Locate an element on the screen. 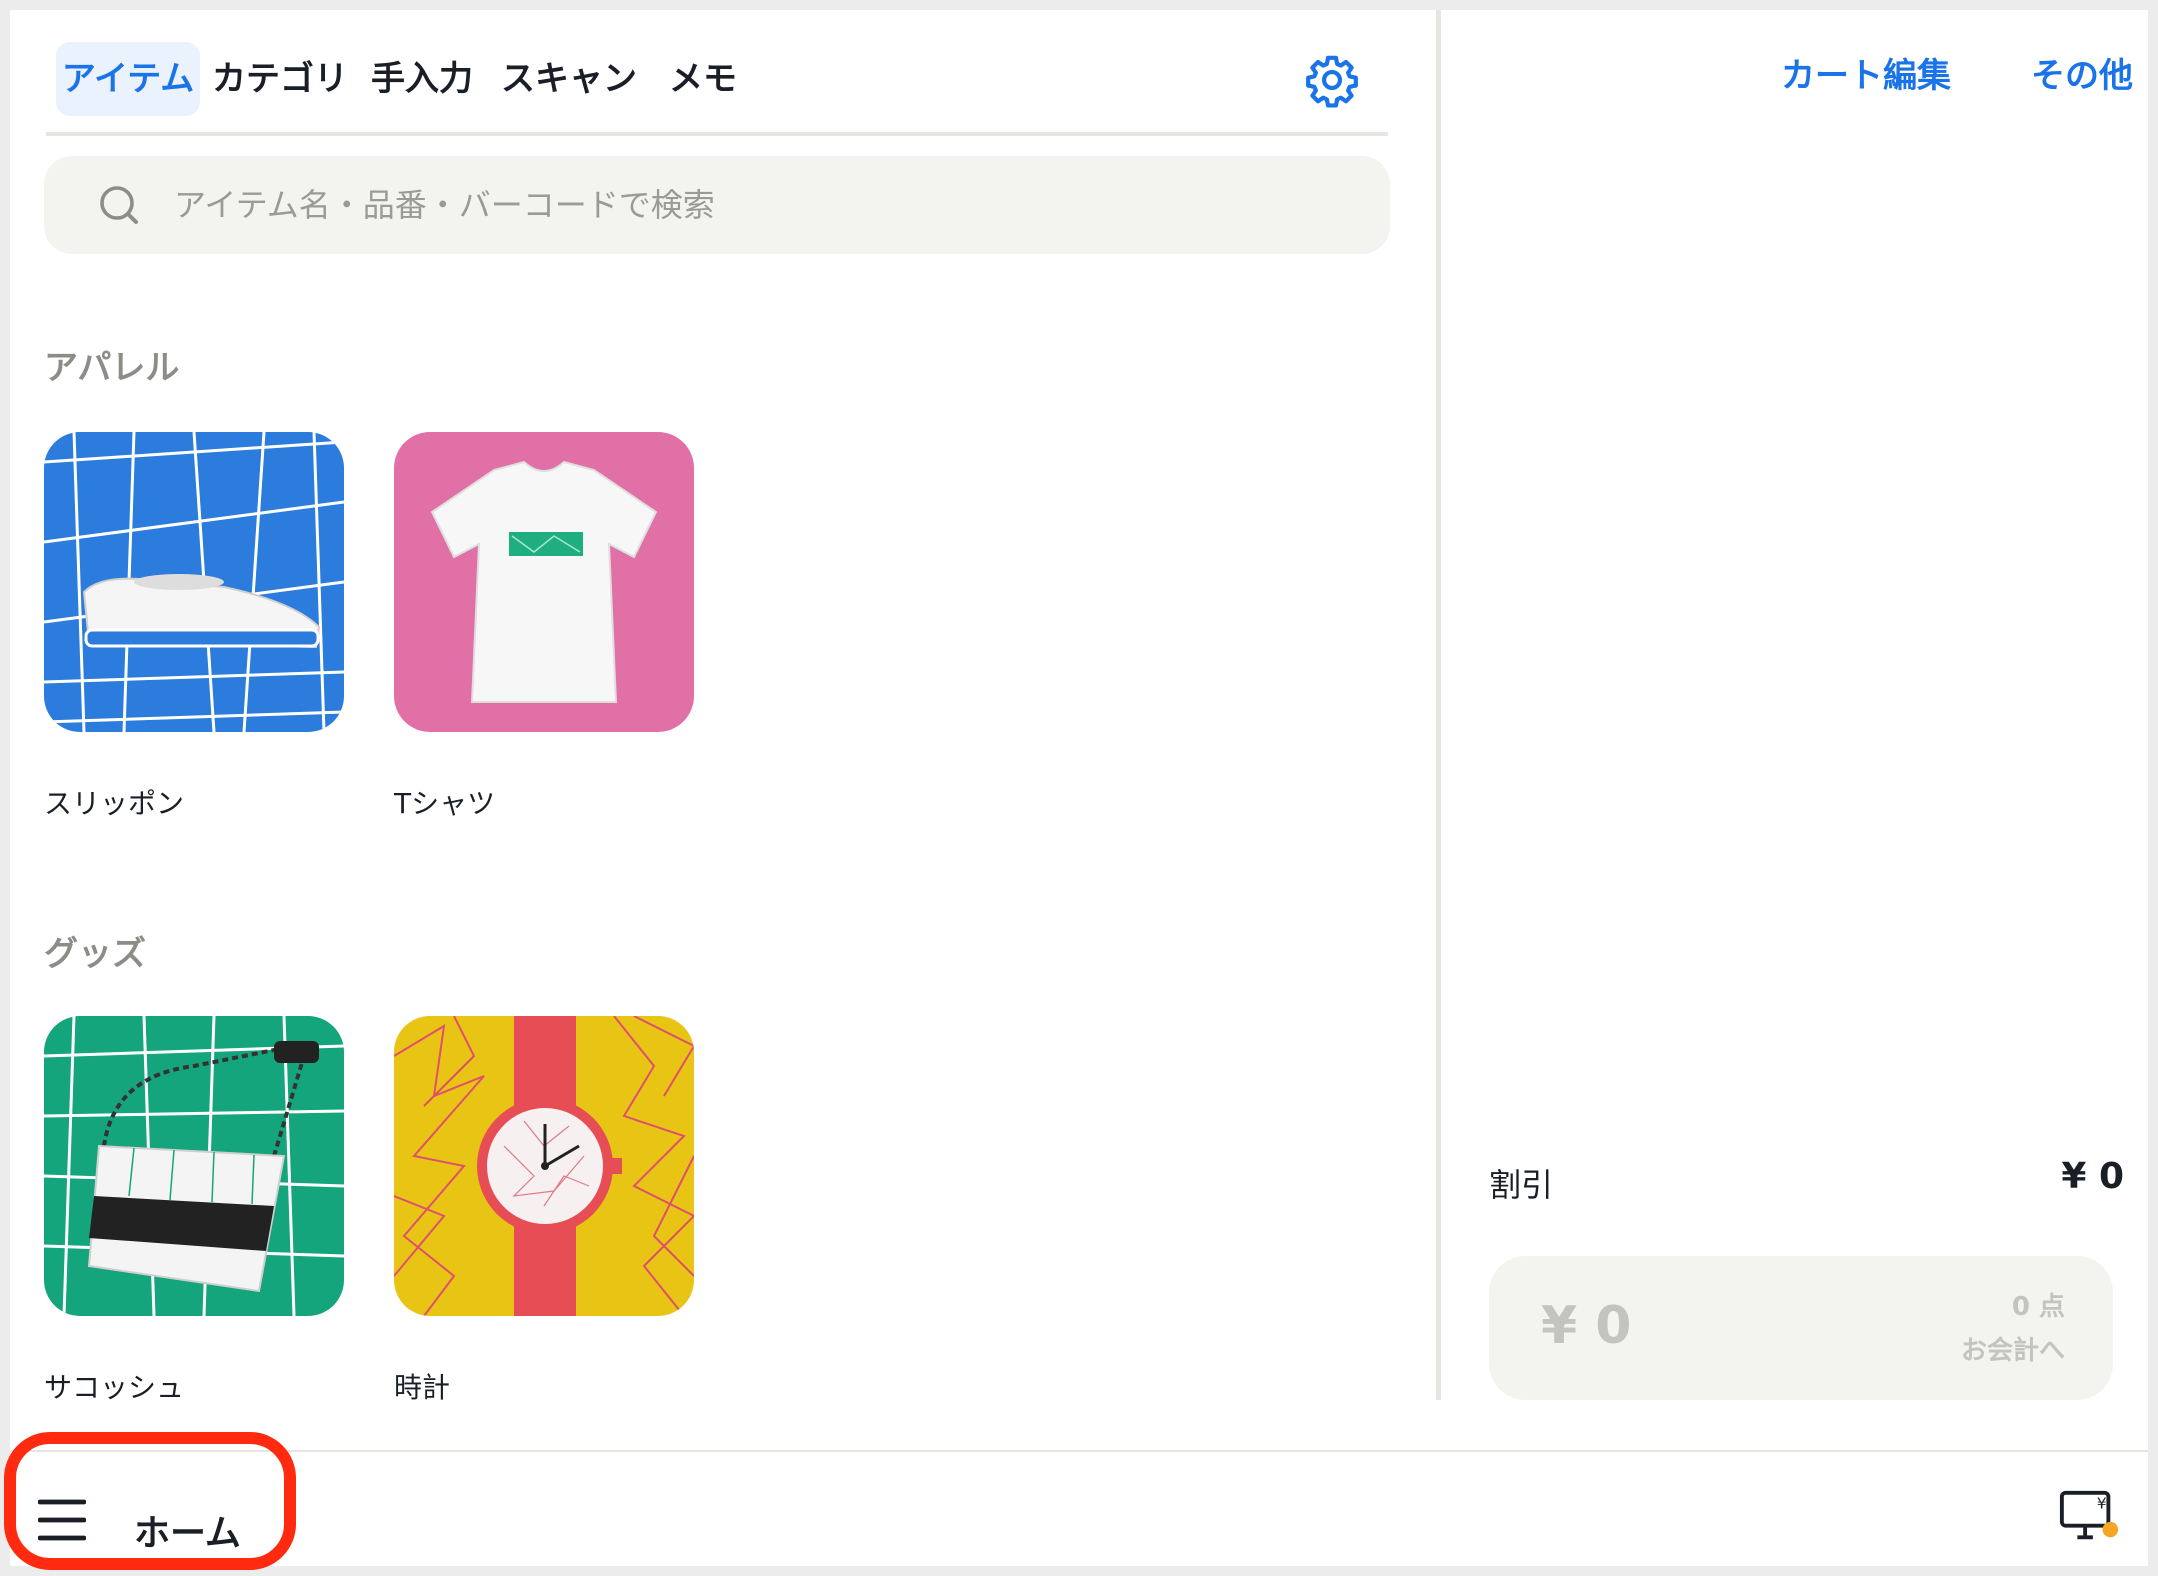  bottom-bar: ホーム ¥ is located at coordinates (1079, 1508).